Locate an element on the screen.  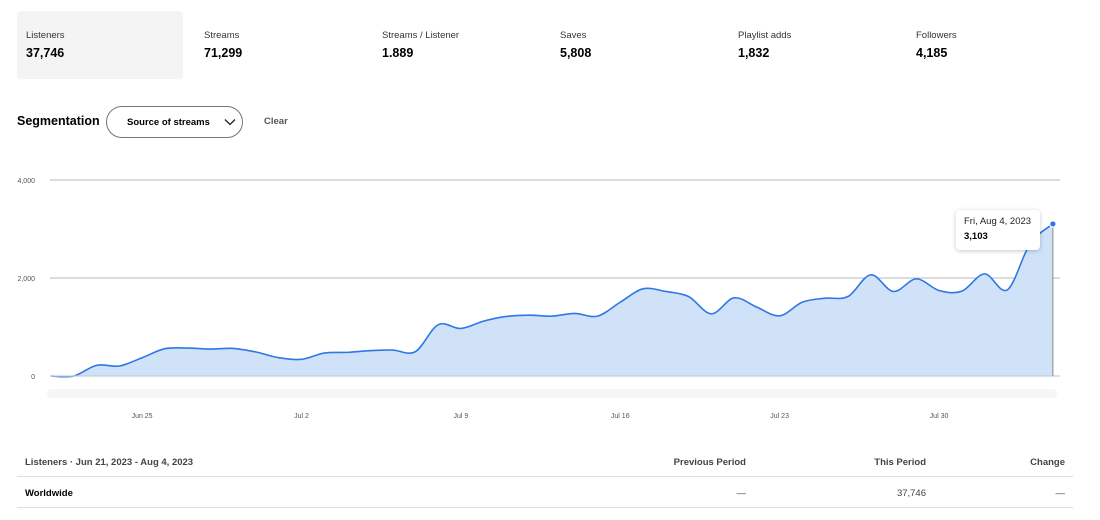
clear-button: Clear is located at coordinates (276, 121).